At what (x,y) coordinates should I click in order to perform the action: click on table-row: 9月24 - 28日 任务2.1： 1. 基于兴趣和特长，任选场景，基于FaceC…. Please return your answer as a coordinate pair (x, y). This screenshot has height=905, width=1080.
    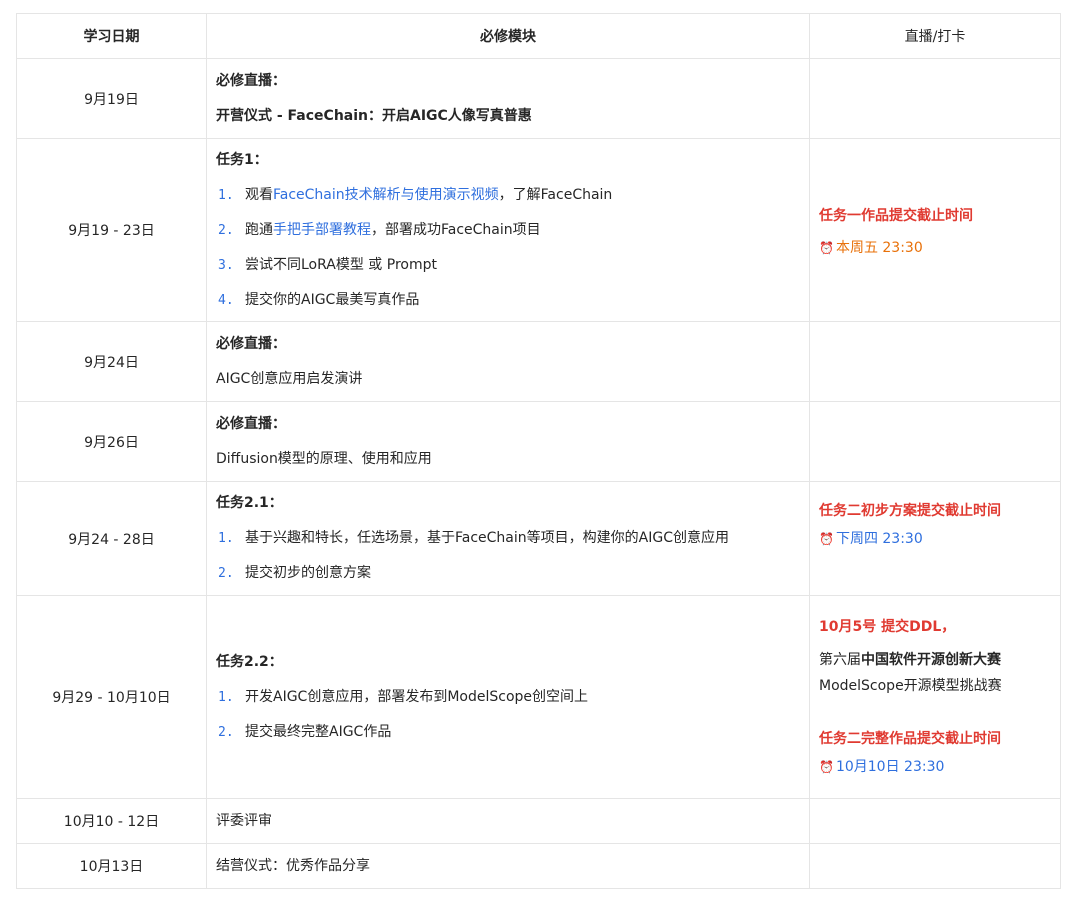
    Looking at the image, I should click on (538, 538).